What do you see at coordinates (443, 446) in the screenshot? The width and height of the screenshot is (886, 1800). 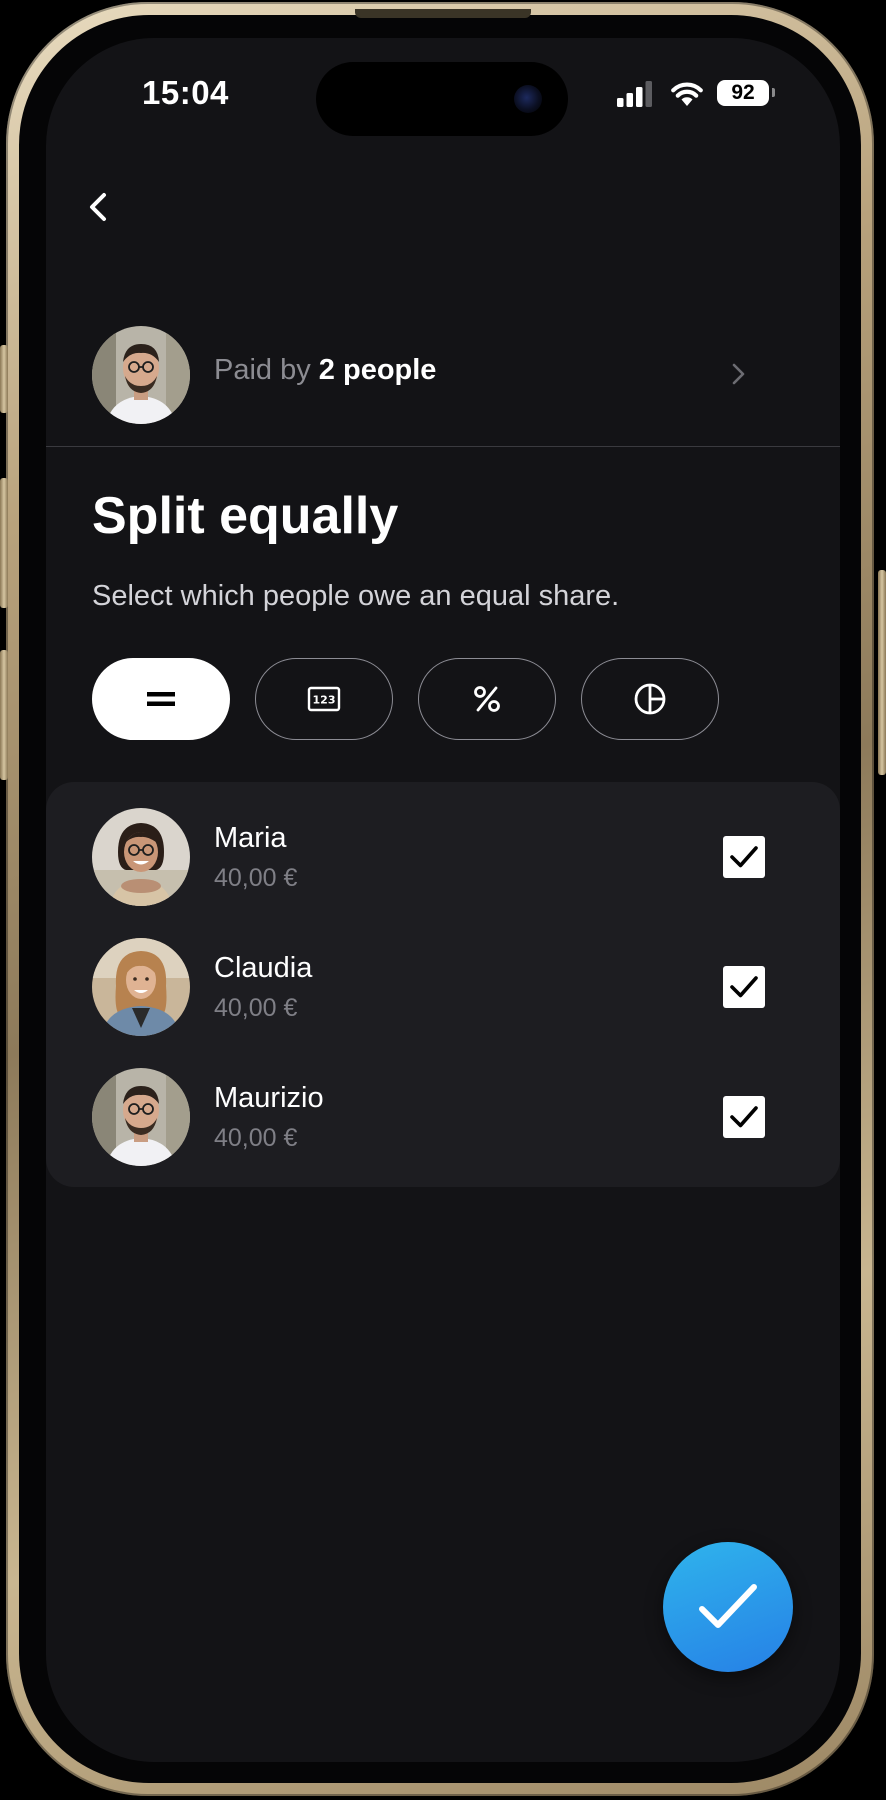 I see `divider` at bounding box center [443, 446].